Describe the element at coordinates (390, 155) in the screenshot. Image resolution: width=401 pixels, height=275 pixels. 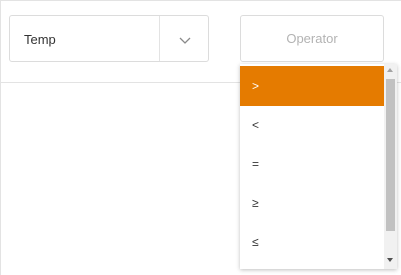
I see `scrollbar-thumb` at that location.